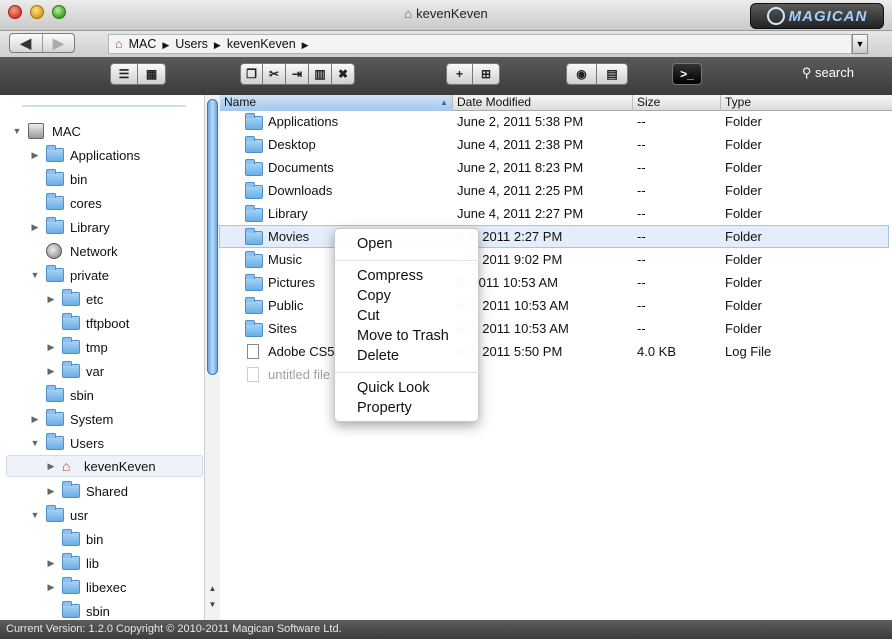 The height and width of the screenshot is (639, 892). I want to click on table-row: Sites e 2, 2011 10:53 AM -- Folder, so click(555, 329).